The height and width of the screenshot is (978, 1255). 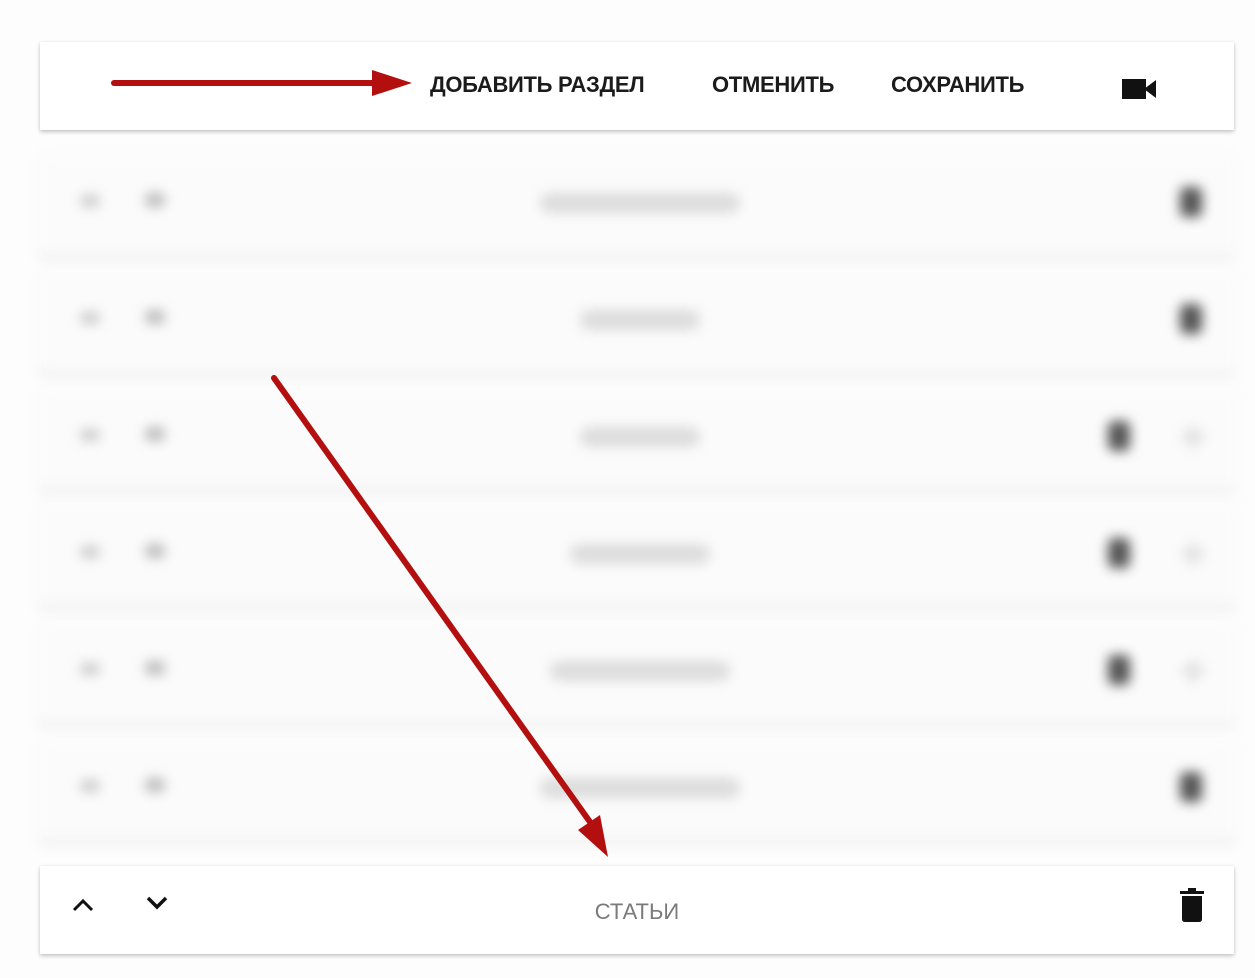 What do you see at coordinates (1139, 91) in the screenshot?
I see `video-camera-icon` at bounding box center [1139, 91].